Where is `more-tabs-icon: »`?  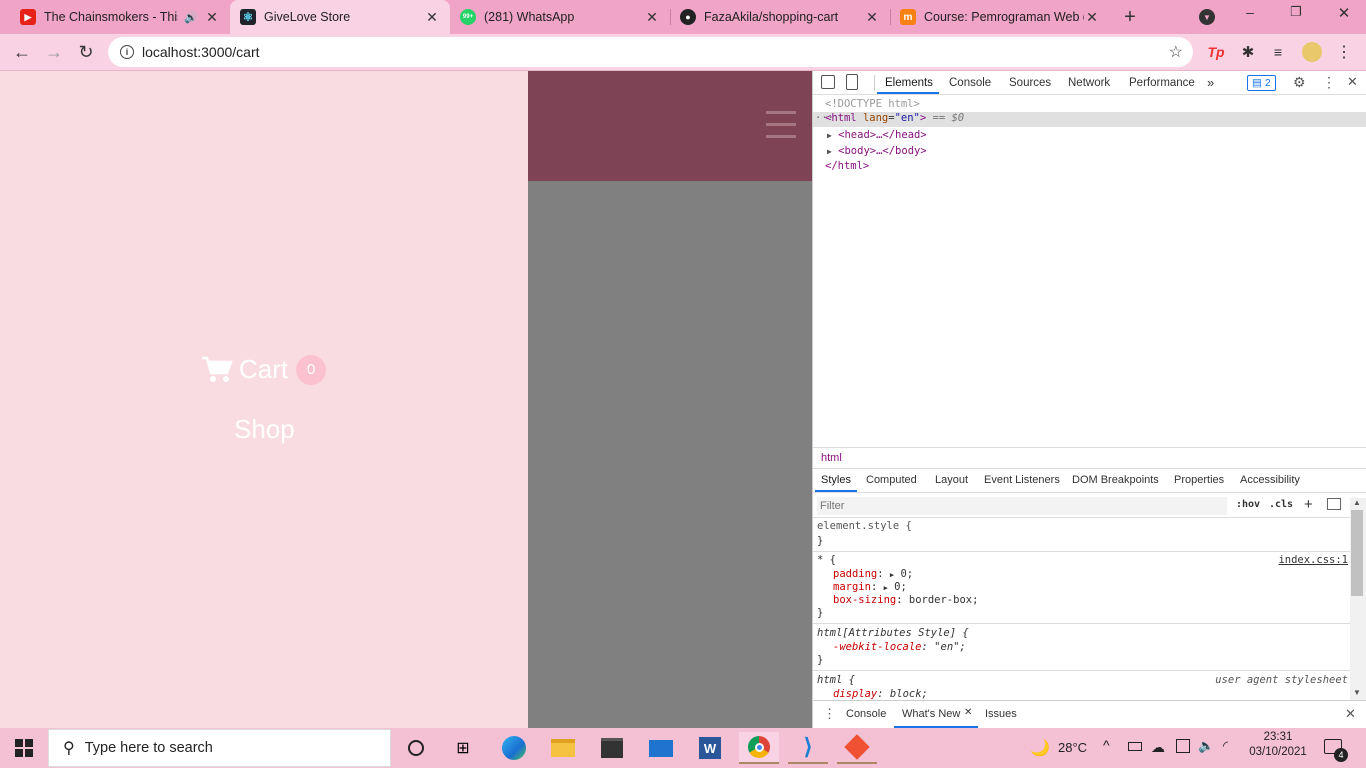 more-tabs-icon: » is located at coordinates (1210, 83).